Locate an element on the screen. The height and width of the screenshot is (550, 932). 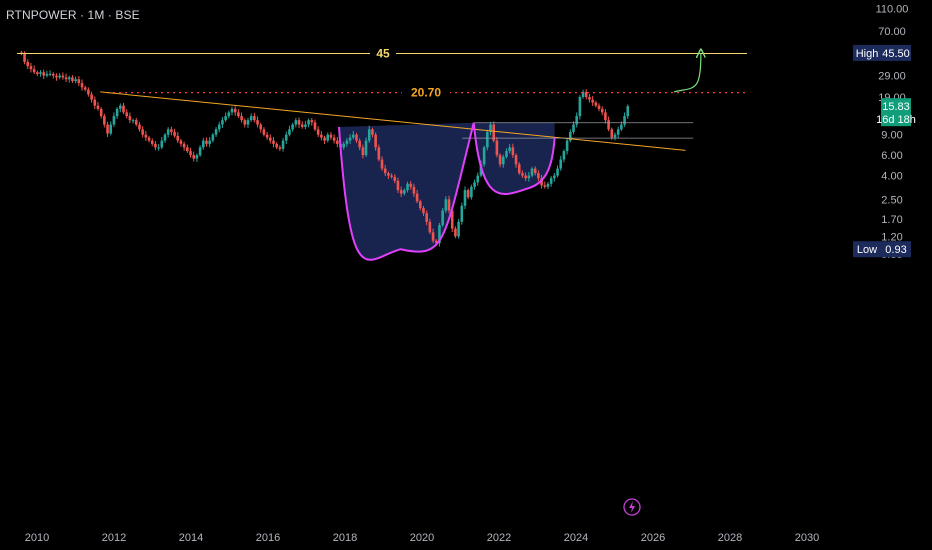
x-tick-label: 2028 is located at coordinates (730, 538).